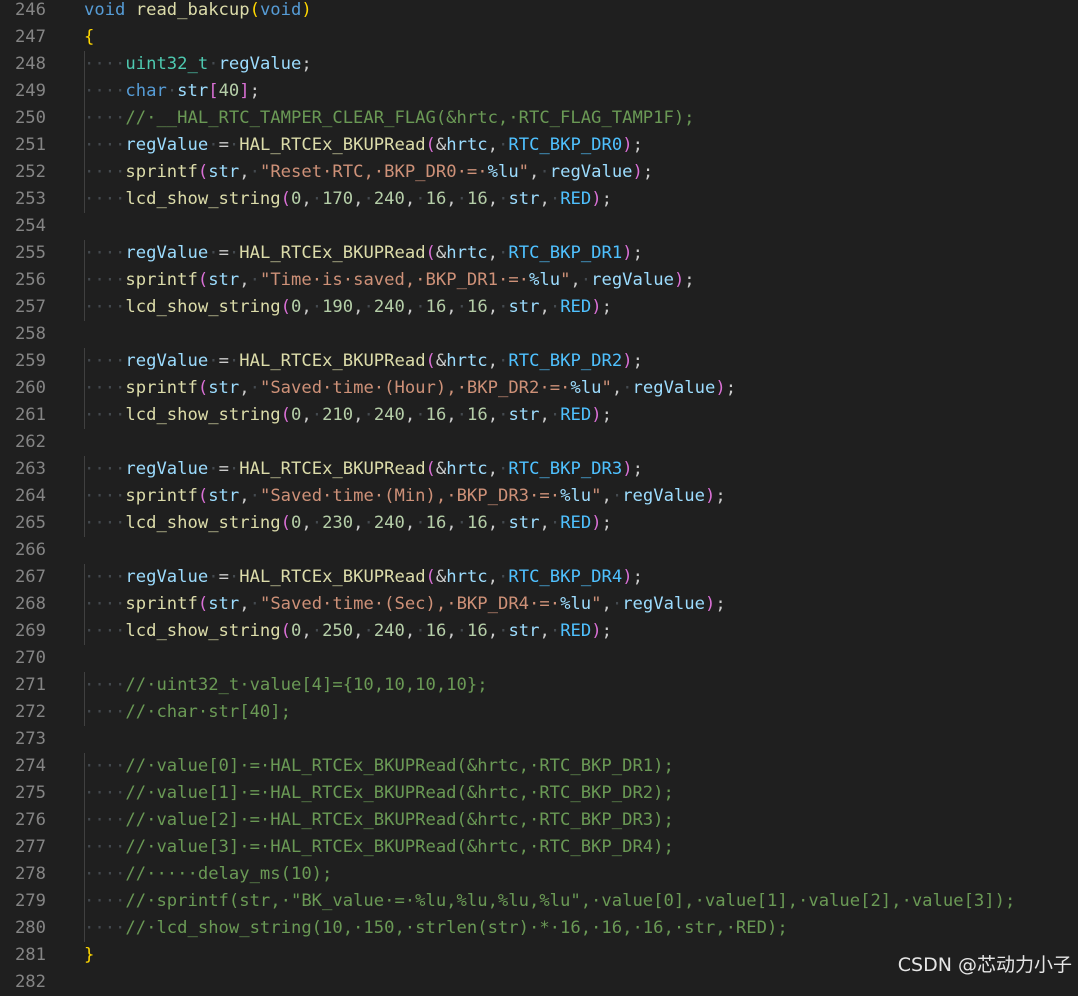  What do you see at coordinates (105, 901) in the screenshot?
I see `indent-whitespace: ····` at bounding box center [105, 901].